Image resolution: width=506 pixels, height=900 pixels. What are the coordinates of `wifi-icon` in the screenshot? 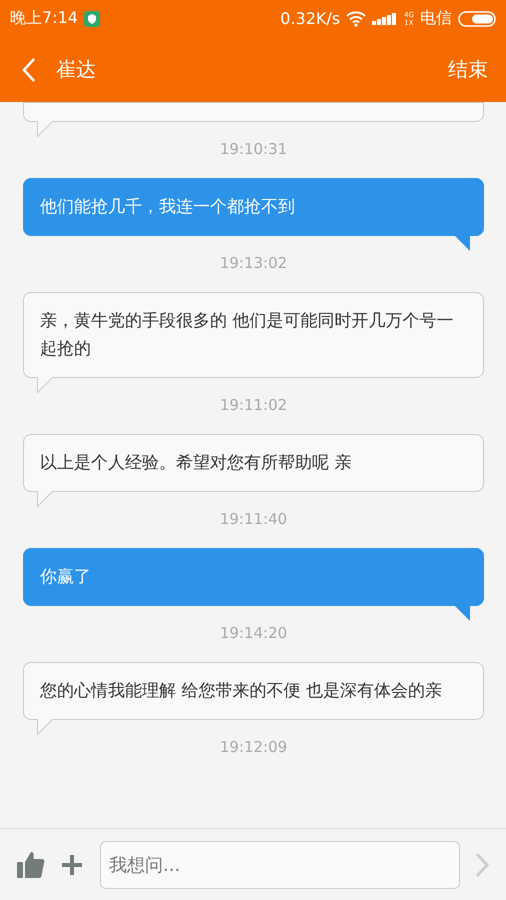 It's located at (356, 18).